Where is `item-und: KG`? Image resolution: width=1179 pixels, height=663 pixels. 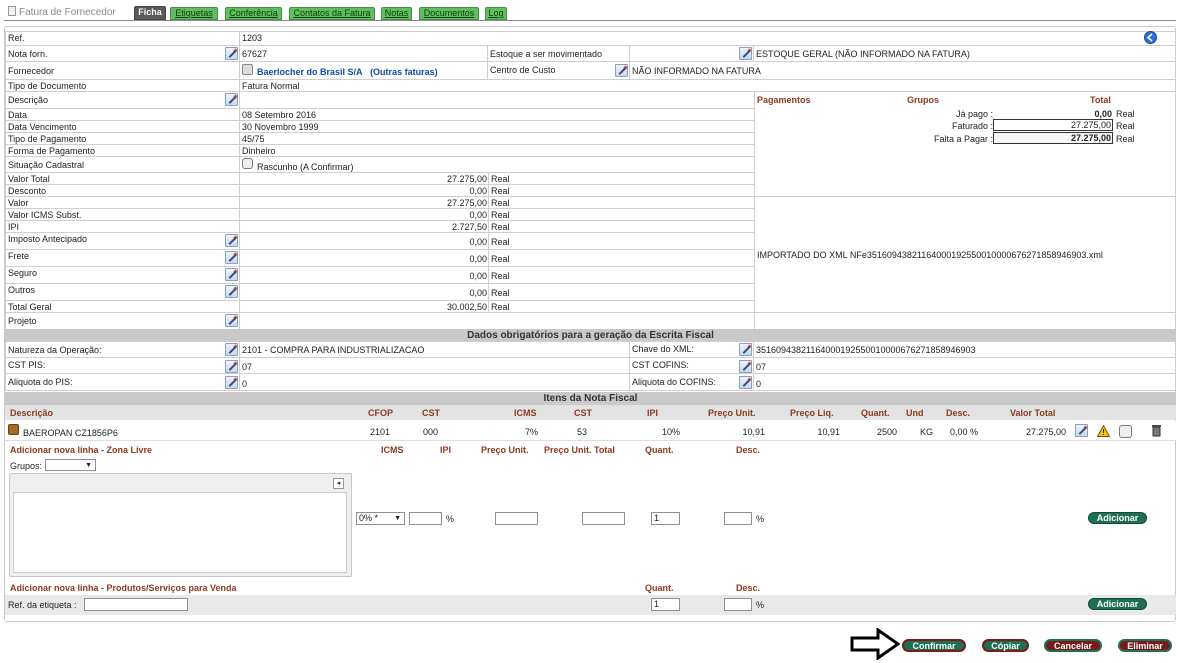 item-und: KG is located at coordinates (927, 432).